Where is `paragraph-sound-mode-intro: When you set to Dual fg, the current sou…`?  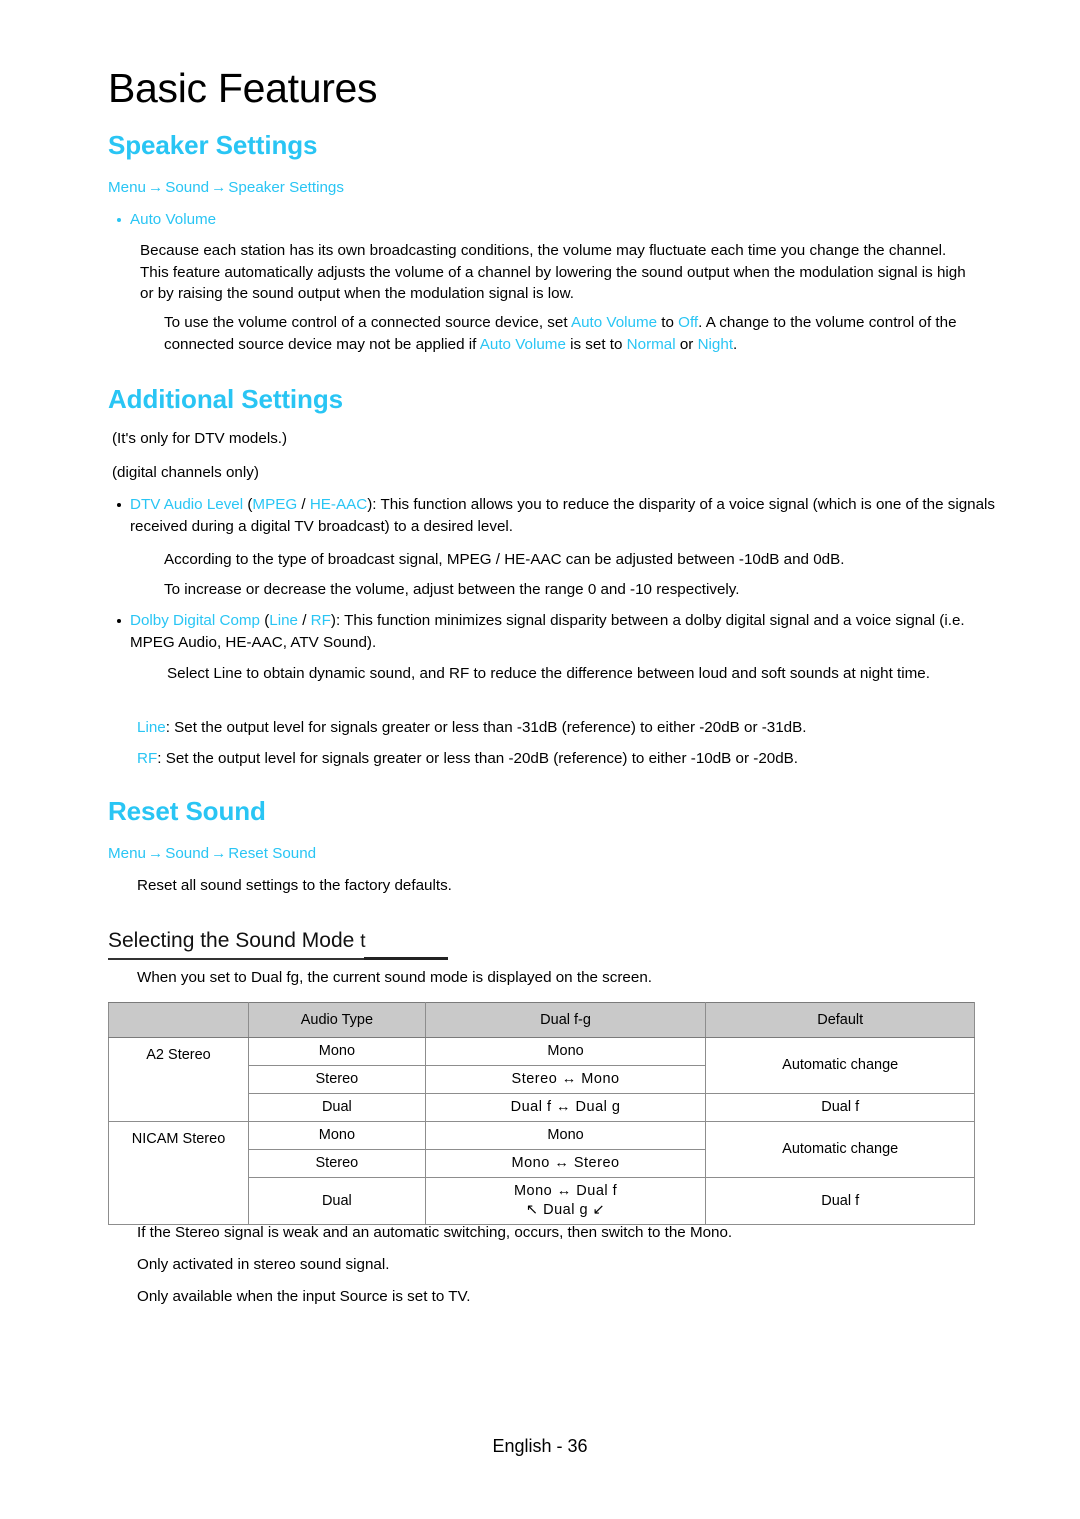
paragraph-sound-mode-intro: When you set to Dual fg, the current sou… is located at coordinates (394, 977).